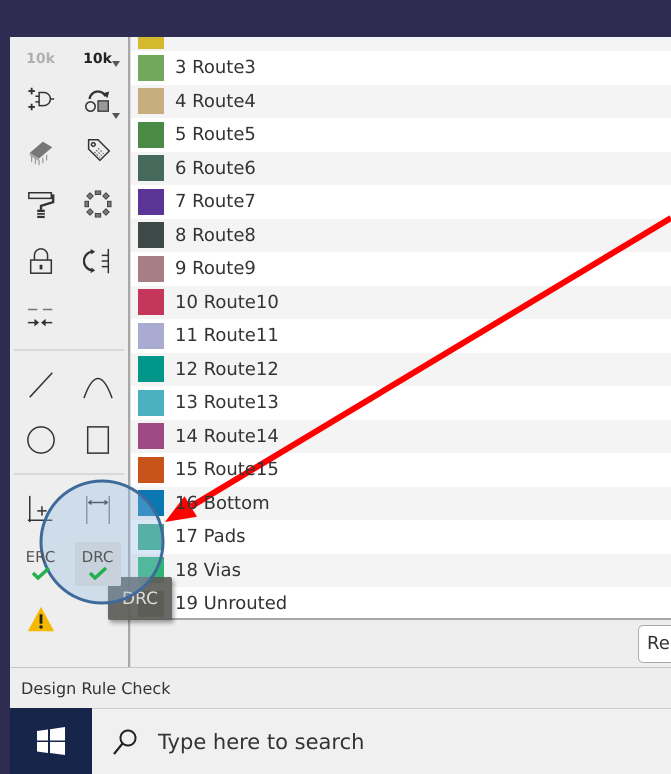 This screenshot has height=774, width=671. What do you see at coordinates (125, 742) in the screenshot?
I see `search-icon` at bounding box center [125, 742].